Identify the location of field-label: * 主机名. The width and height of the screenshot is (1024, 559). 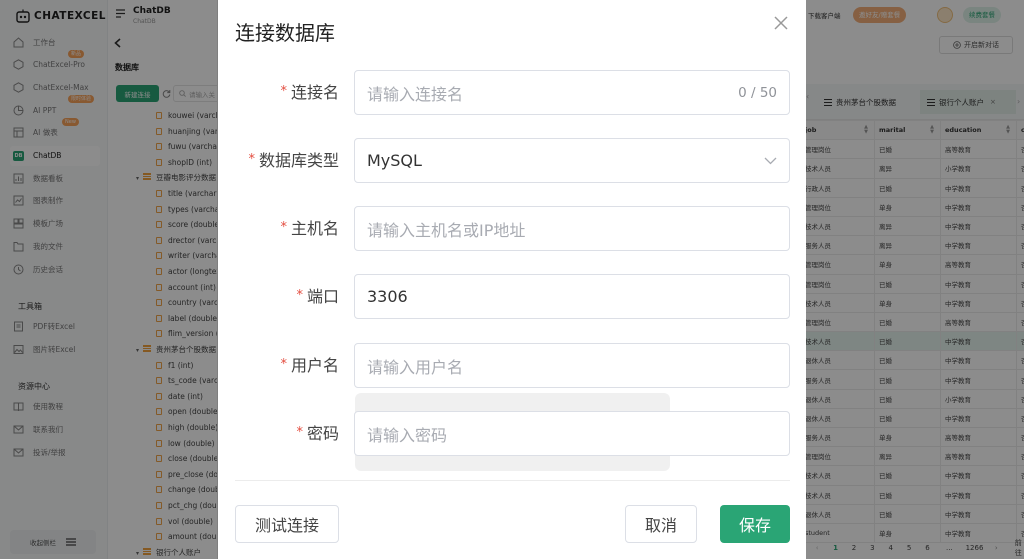
(278, 227).